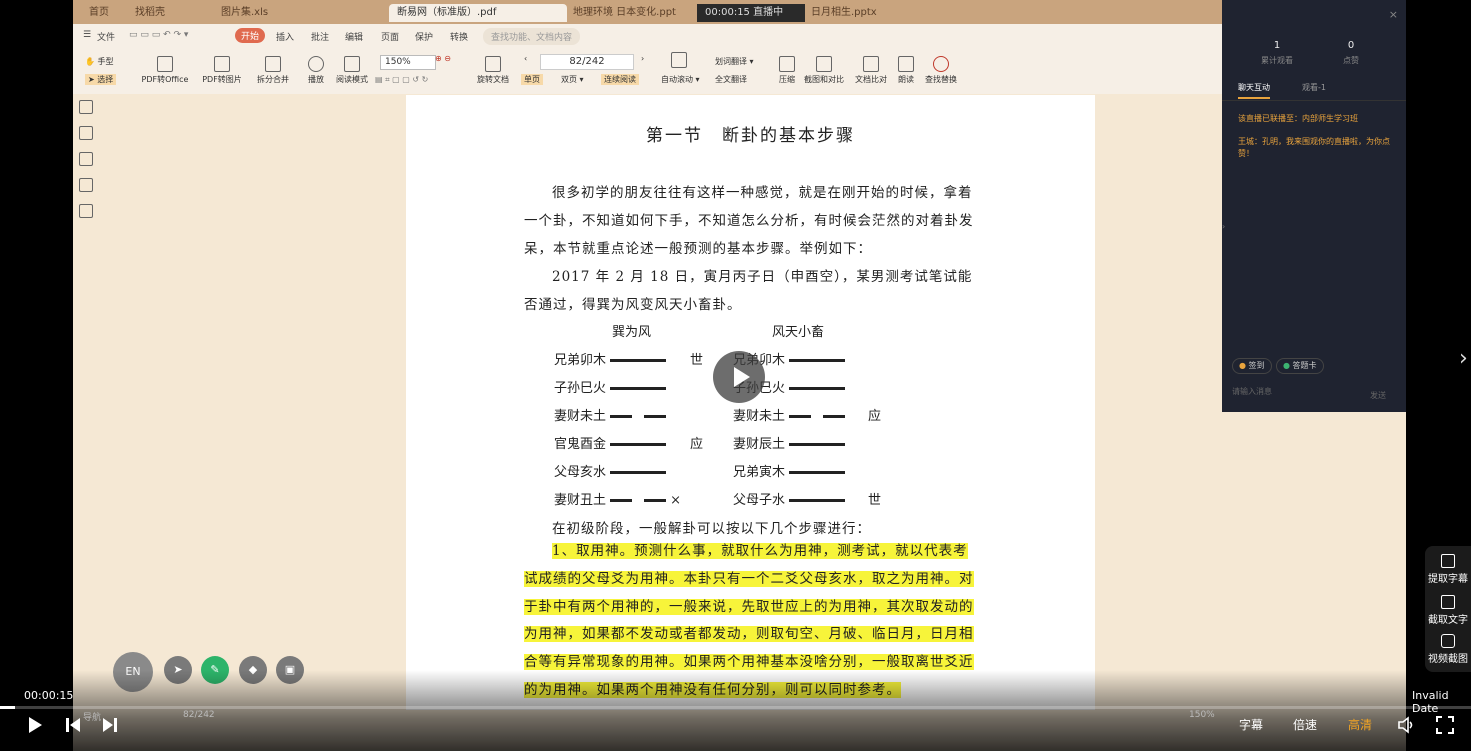  I want to click on attachment-icon, so click(86, 185).